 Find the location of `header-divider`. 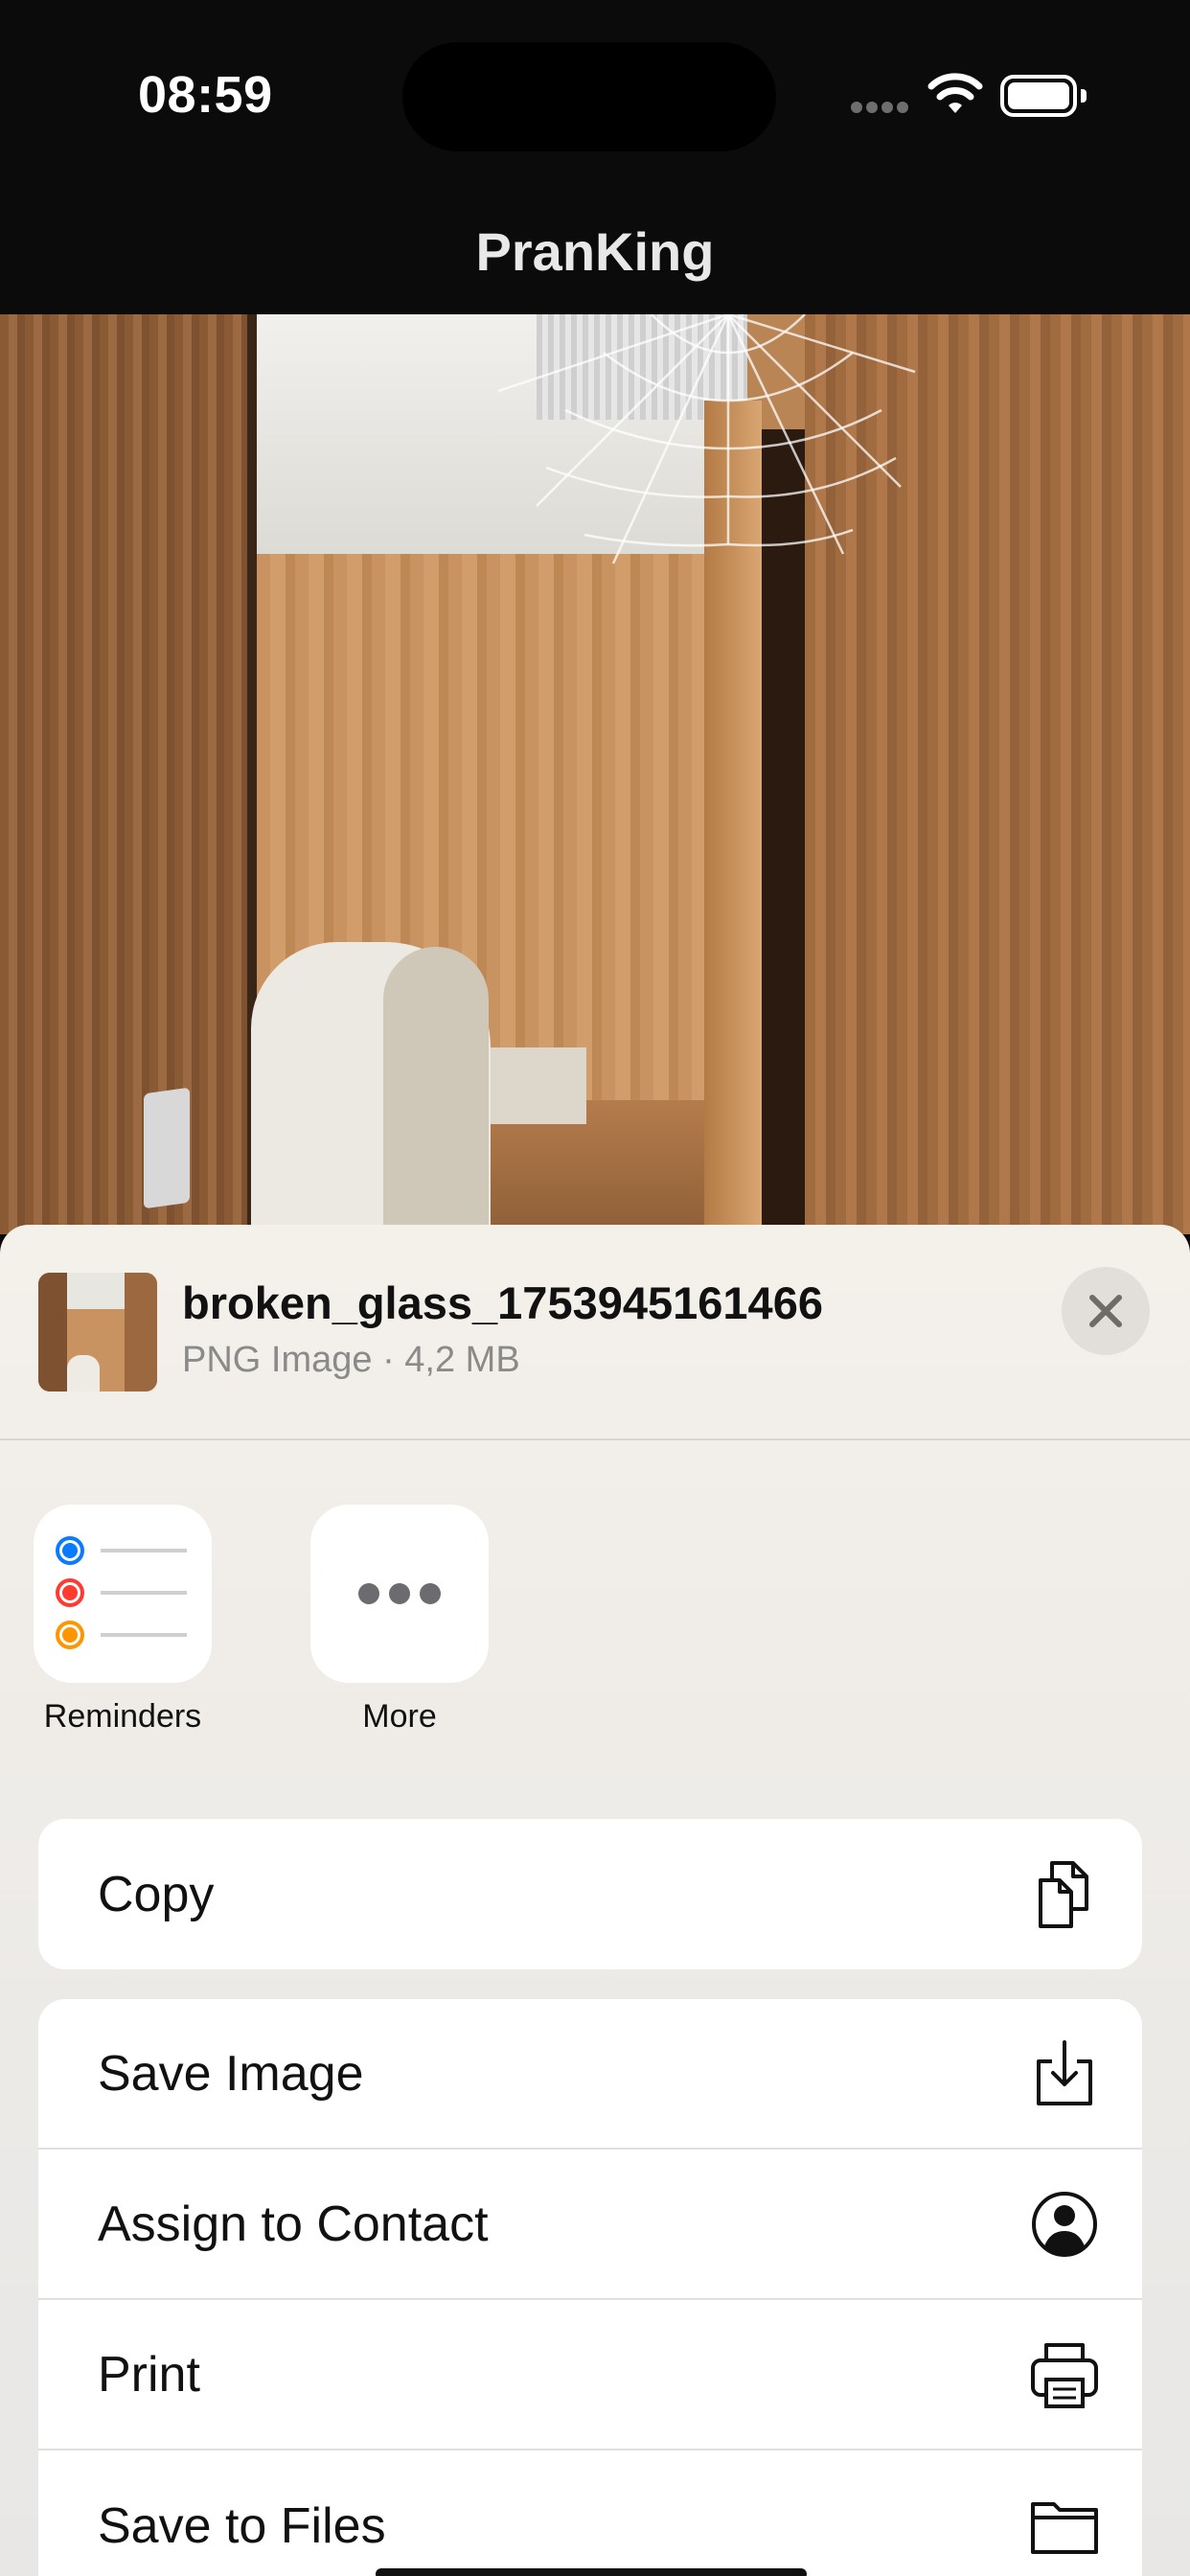

header-divider is located at coordinates (595, 1439).